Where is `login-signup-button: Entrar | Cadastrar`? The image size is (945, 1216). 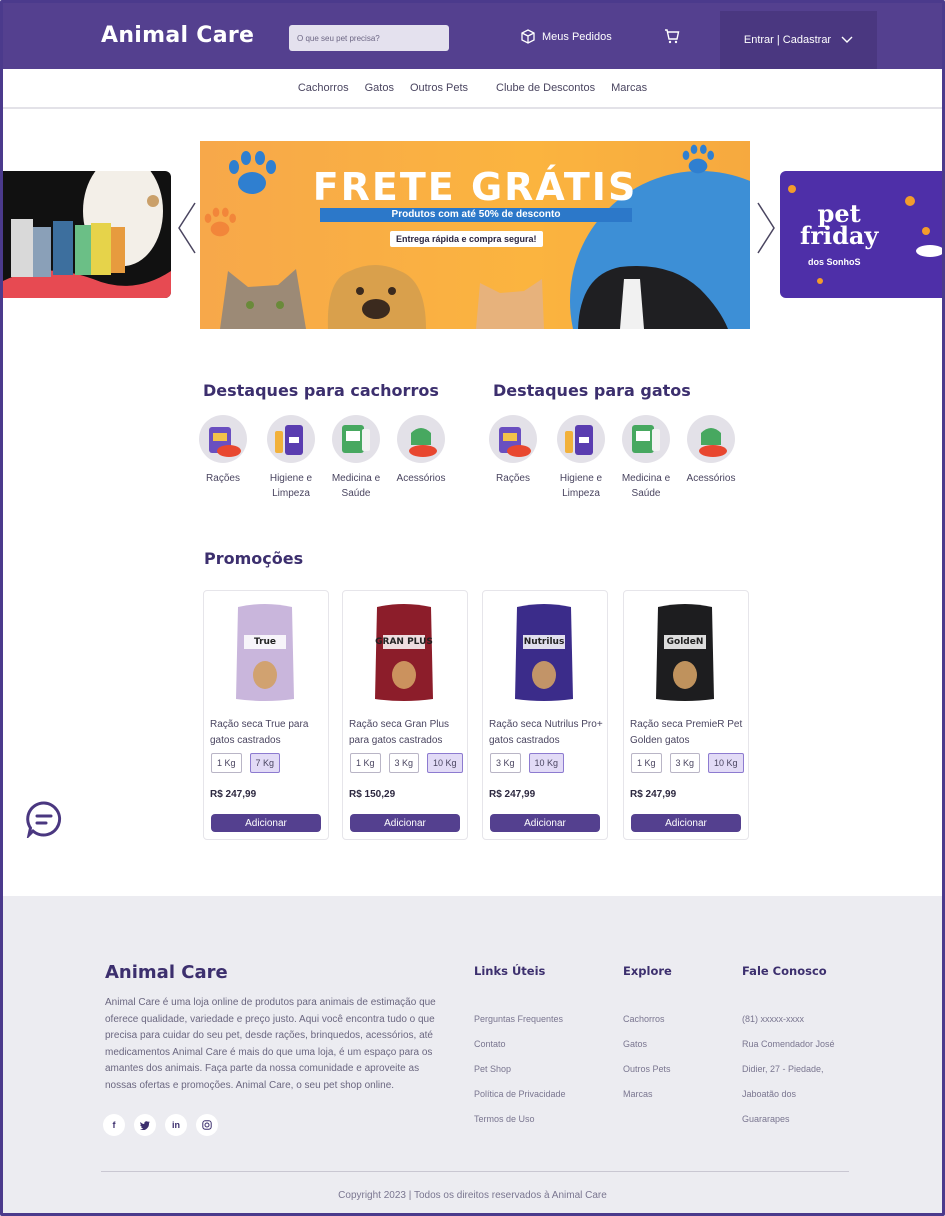 login-signup-button: Entrar | Cadastrar is located at coordinates (798, 40).